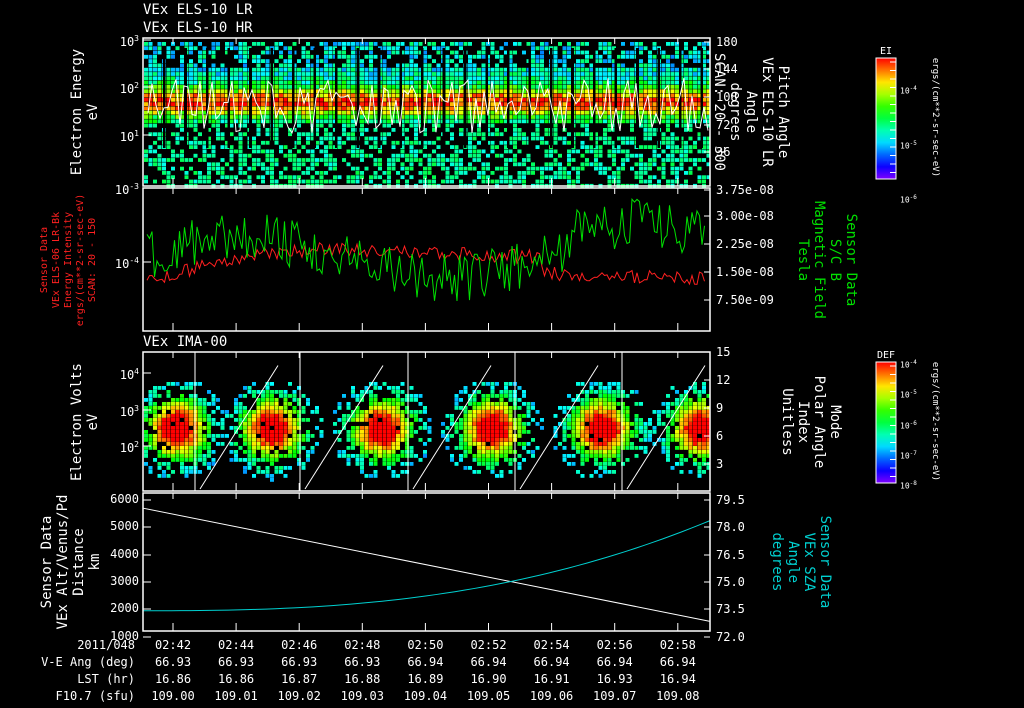 Image resolution: width=1024 pixels, height=708 pixels. What do you see at coordinates (658, 98) in the screenshot?
I see `data-gap` at bounding box center [658, 98].